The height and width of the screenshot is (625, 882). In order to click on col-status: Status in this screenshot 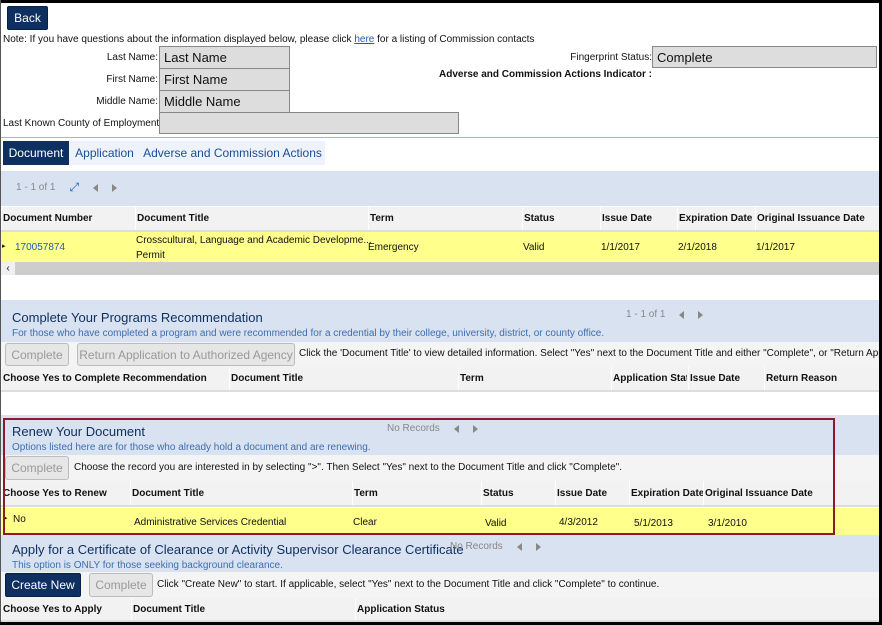, I will do `click(538, 218)`.